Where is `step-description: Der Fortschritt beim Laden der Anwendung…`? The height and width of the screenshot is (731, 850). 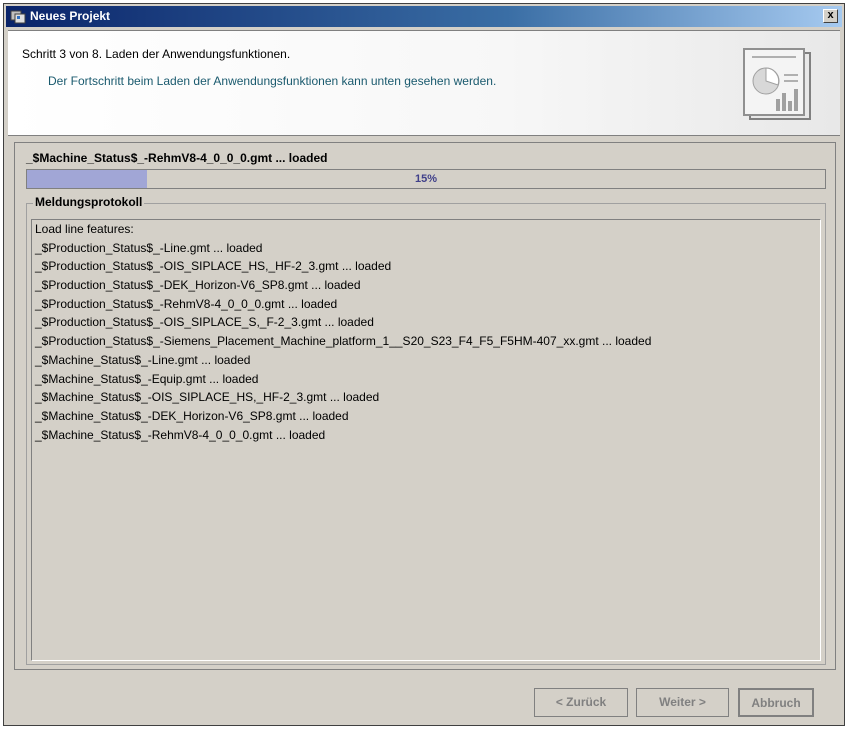
step-description: Der Fortschritt beim Laden der Anwendung… is located at coordinates (272, 81).